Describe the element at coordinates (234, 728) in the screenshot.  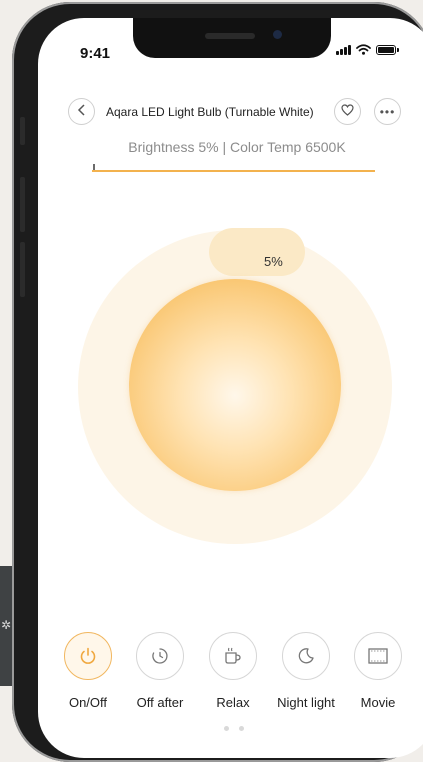
I see `page-indicator` at that location.